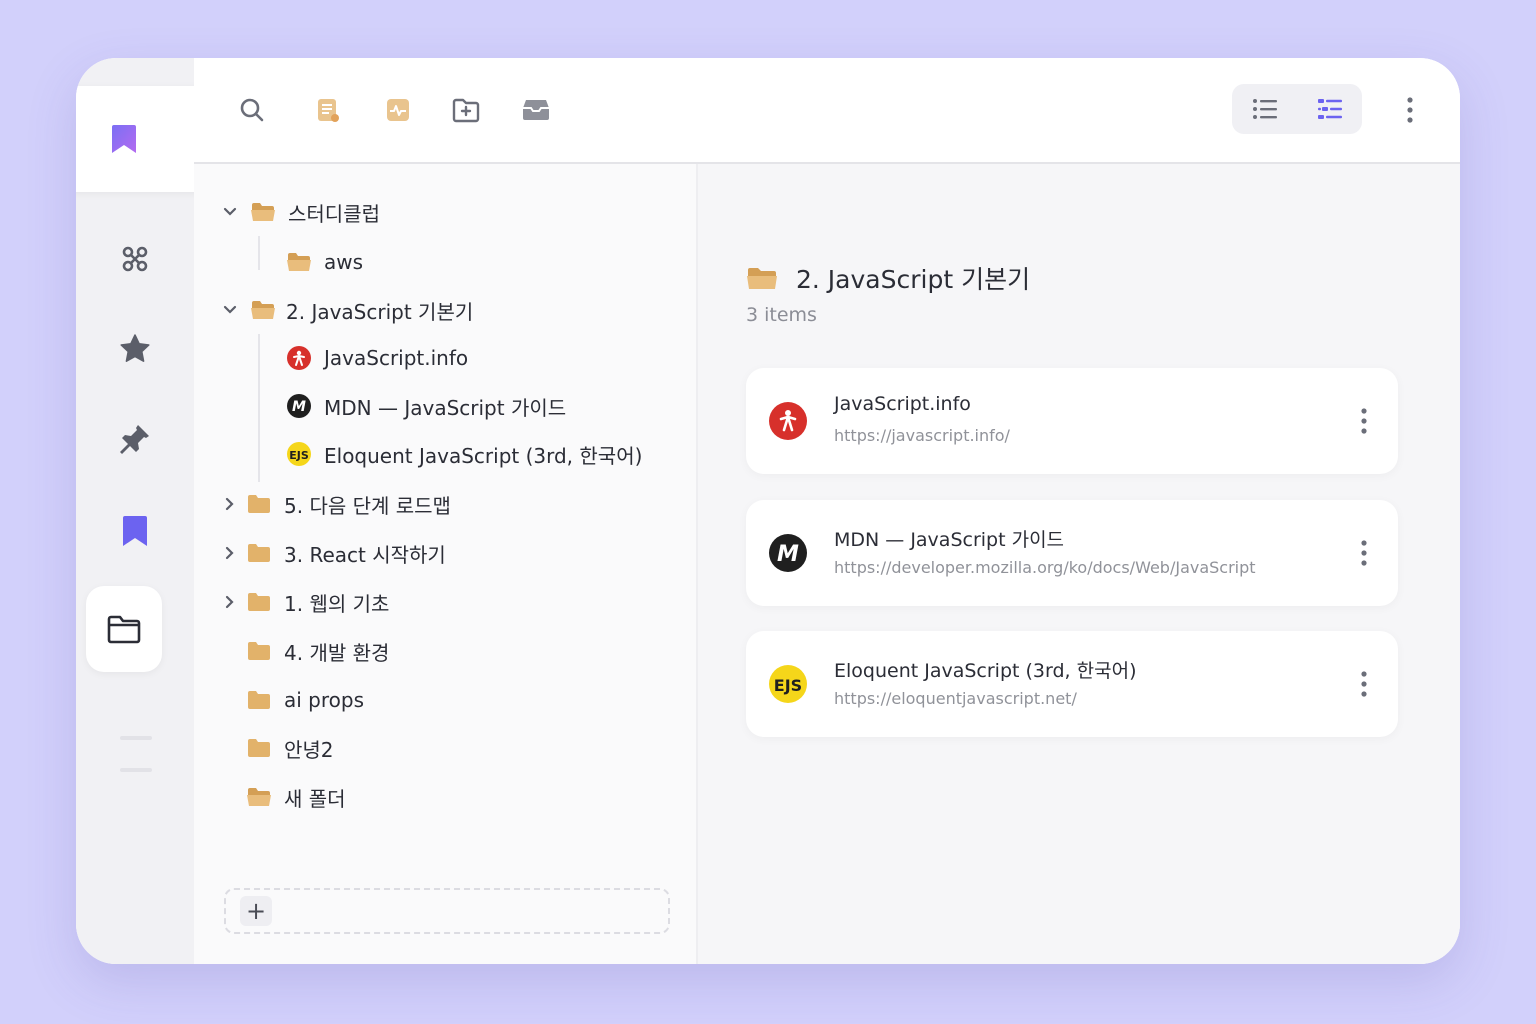 Image resolution: width=1536 pixels, height=1024 pixels. Describe the element at coordinates (466, 110) in the screenshot. I see `new-folder-icon` at that location.